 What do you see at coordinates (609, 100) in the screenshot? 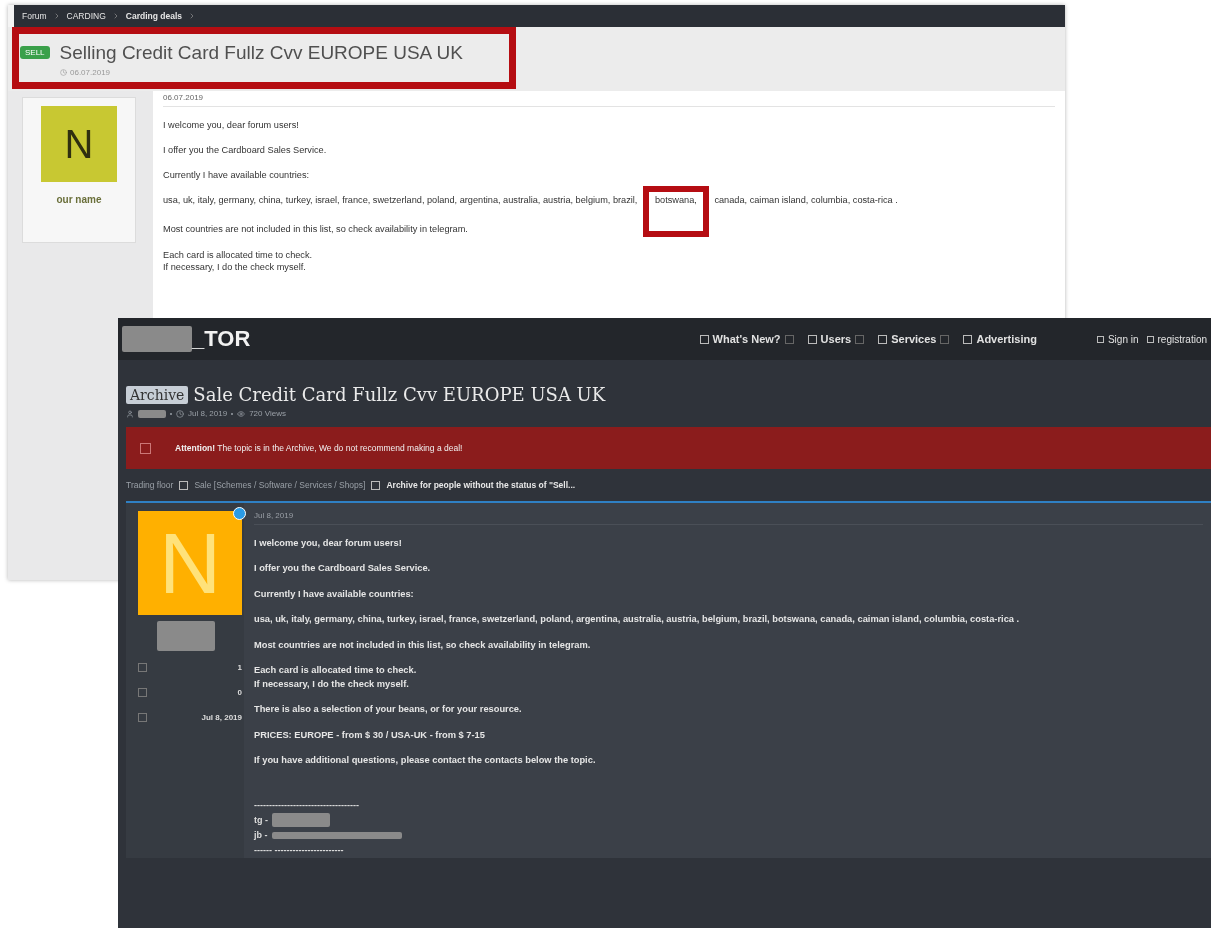
I see `post-date: 06.07.2019` at bounding box center [609, 100].